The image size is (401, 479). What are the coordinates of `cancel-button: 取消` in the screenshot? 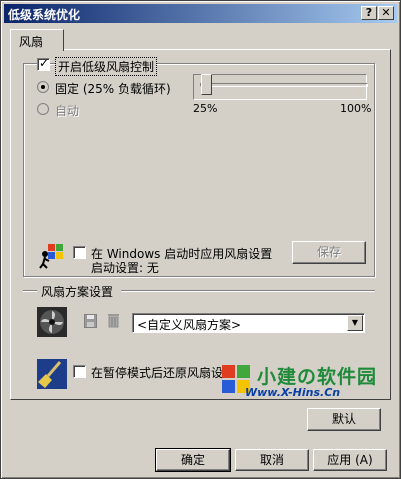 It's located at (272, 460).